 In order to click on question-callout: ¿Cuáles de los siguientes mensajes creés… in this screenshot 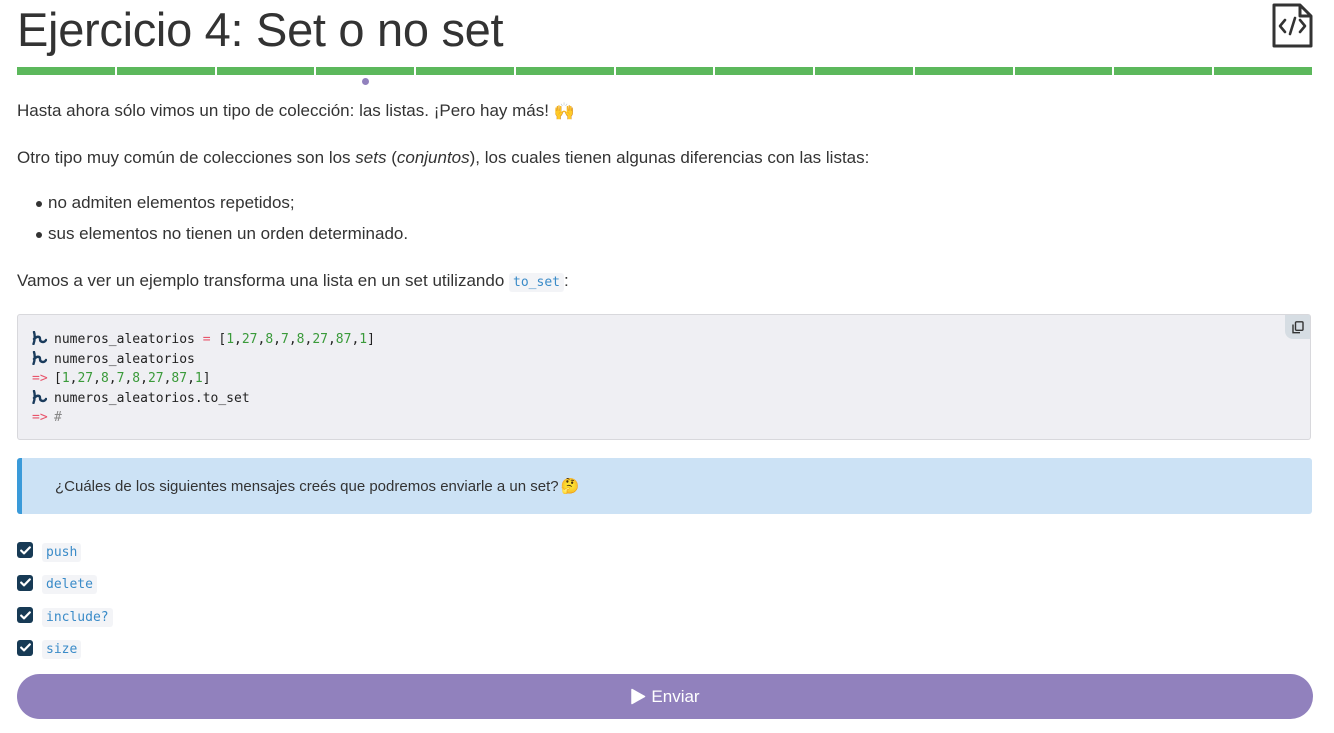, I will do `click(664, 486)`.